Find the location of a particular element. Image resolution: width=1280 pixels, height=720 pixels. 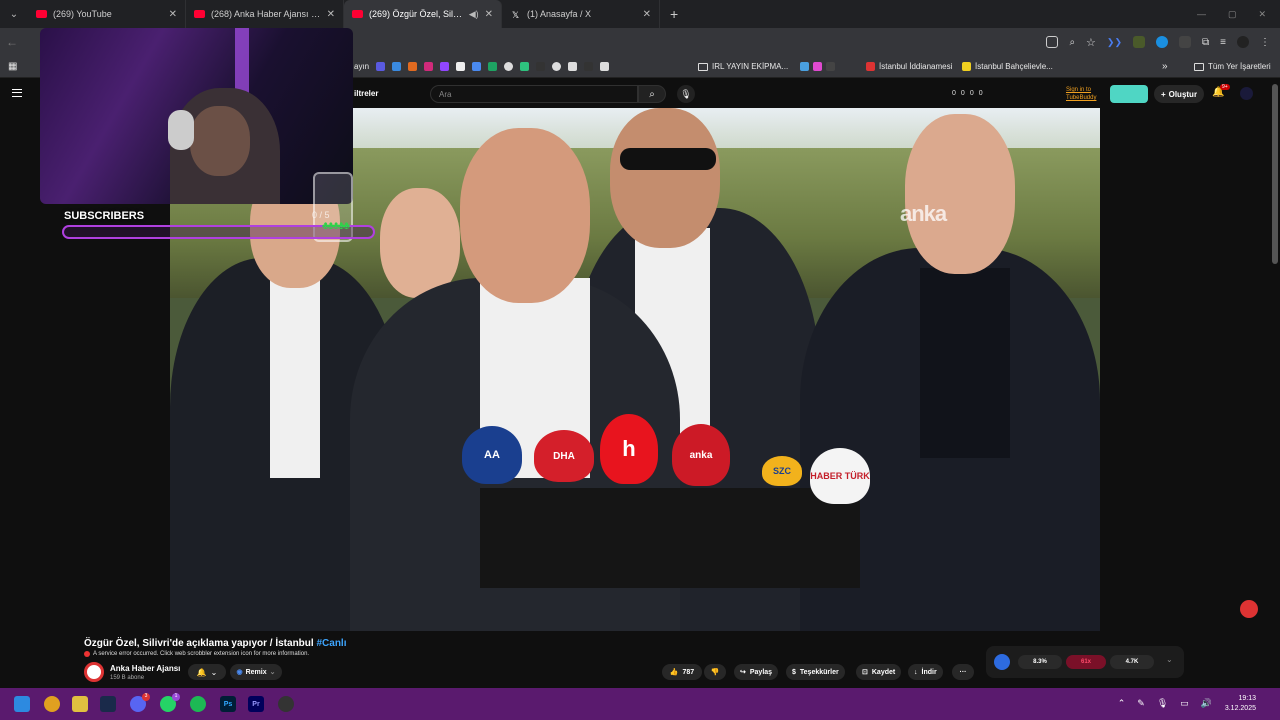

save-button: ⊡ Kaydet is located at coordinates (879, 672).